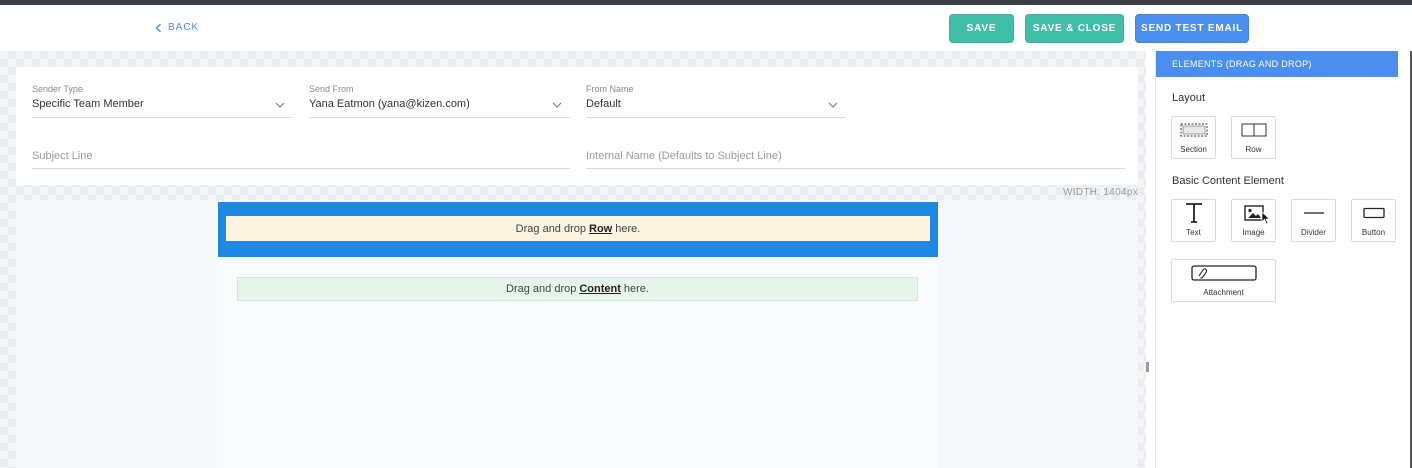 This screenshot has height=468, width=1412. I want to click on attachment-tile-label: Attachment, so click(1223, 292).